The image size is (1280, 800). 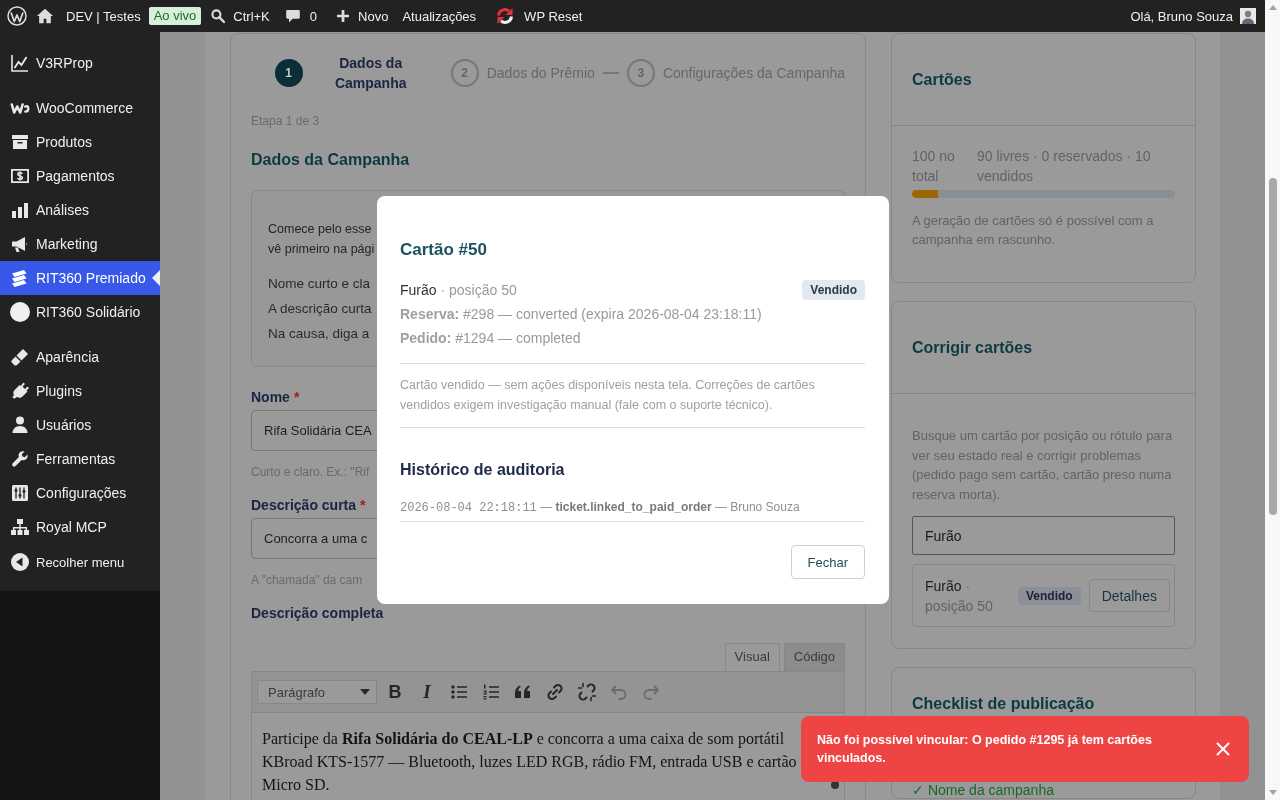 What do you see at coordinates (20, 562) in the screenshot?
I see `collapse-icon` at bounding box center [20, 562].